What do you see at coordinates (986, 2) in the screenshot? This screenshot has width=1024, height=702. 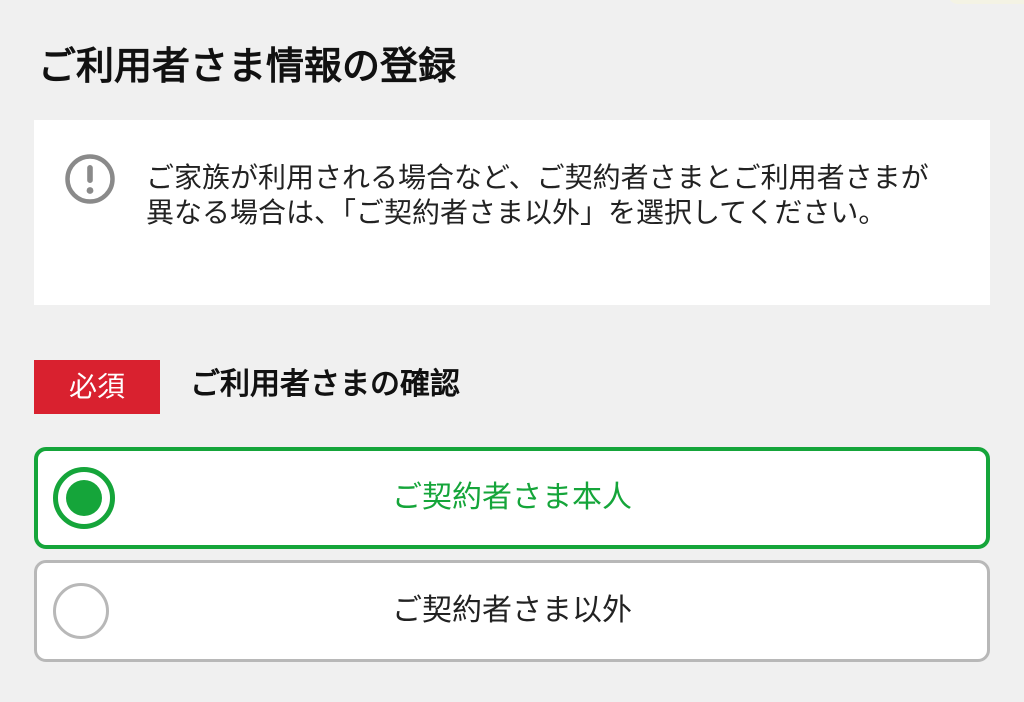 I see `corner-accent` at bounding box center [986, 2].